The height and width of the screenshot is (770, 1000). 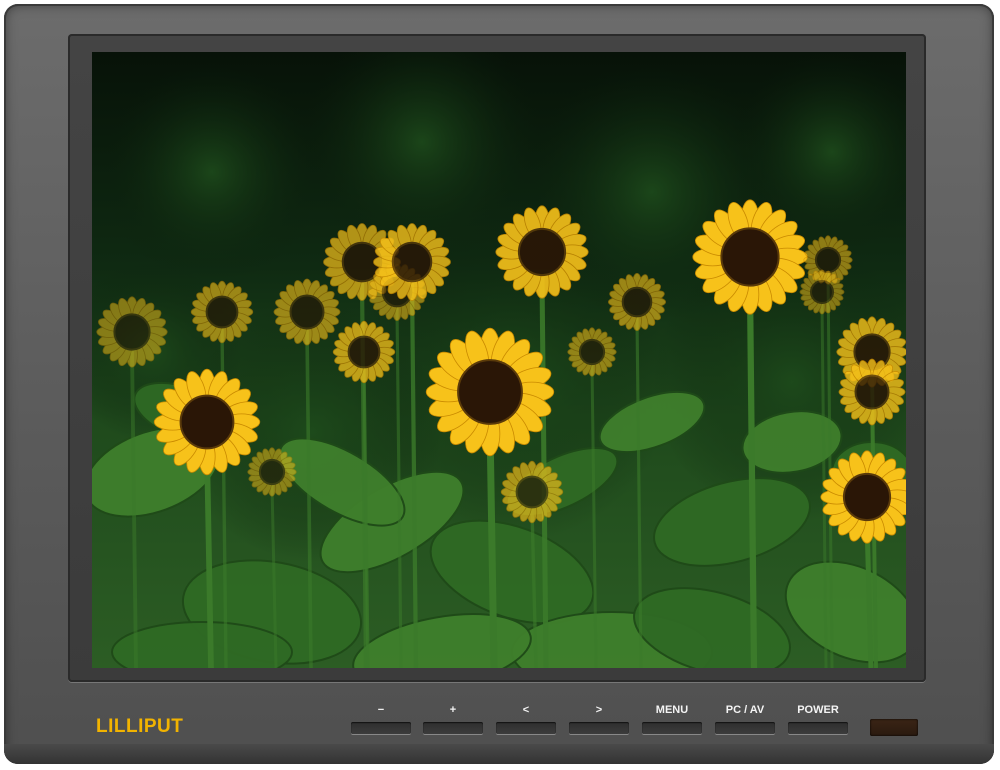 What do you see at coordinates (453, 728) in the screenshot?
I see `plus-button` at bounding box center [453, 728].